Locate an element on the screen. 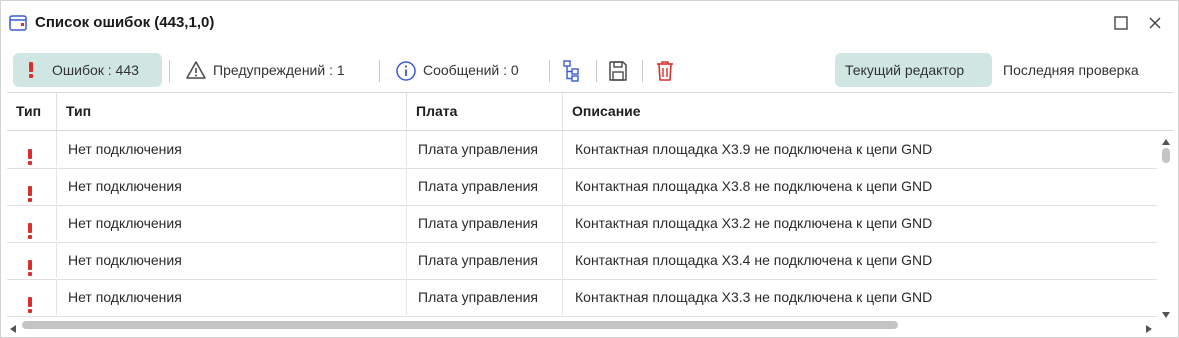 This screenshot has height=338, width=1179. messages-filter-button: Сообщений : 0 is located at coordinates (465, 70).